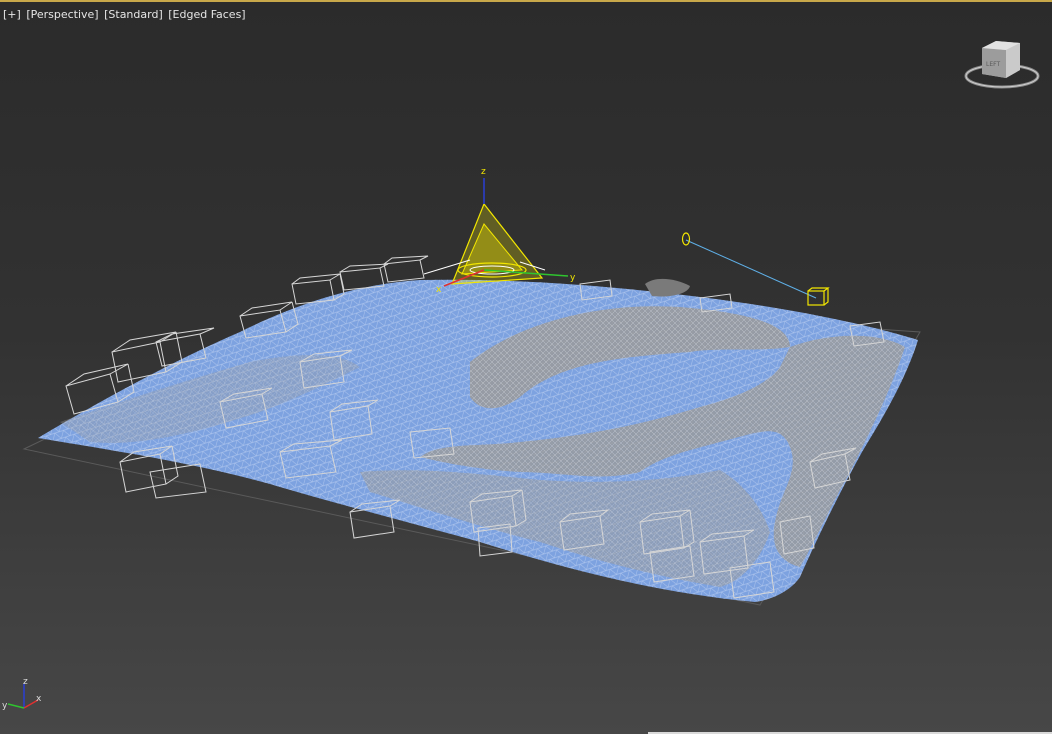  Describe the element at coordinates (993, 64) in the screenshot. I see `viewcube-face-label: LEFT` at that location.